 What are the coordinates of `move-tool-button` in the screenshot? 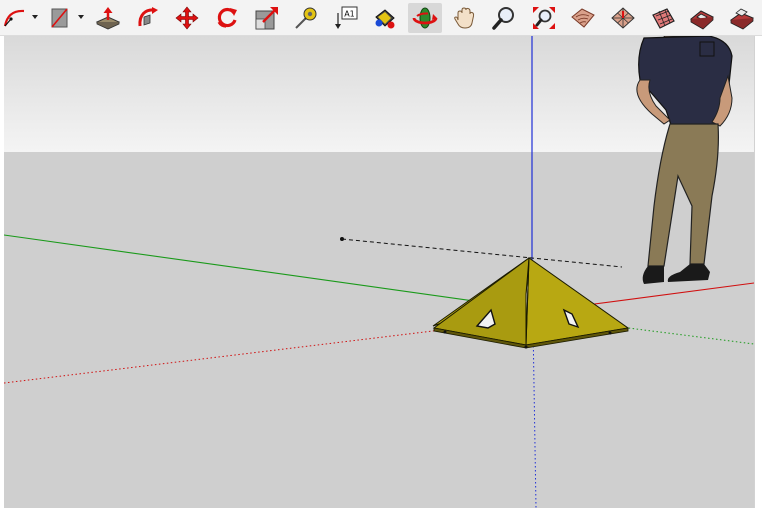 It's located at (187, 18).